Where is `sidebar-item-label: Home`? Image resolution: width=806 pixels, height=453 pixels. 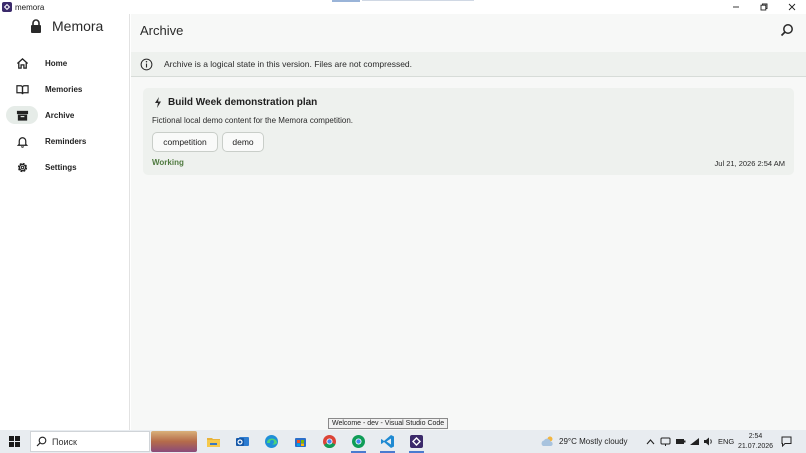 sidebar-item-label: Home is located at coordinates (56, 63).